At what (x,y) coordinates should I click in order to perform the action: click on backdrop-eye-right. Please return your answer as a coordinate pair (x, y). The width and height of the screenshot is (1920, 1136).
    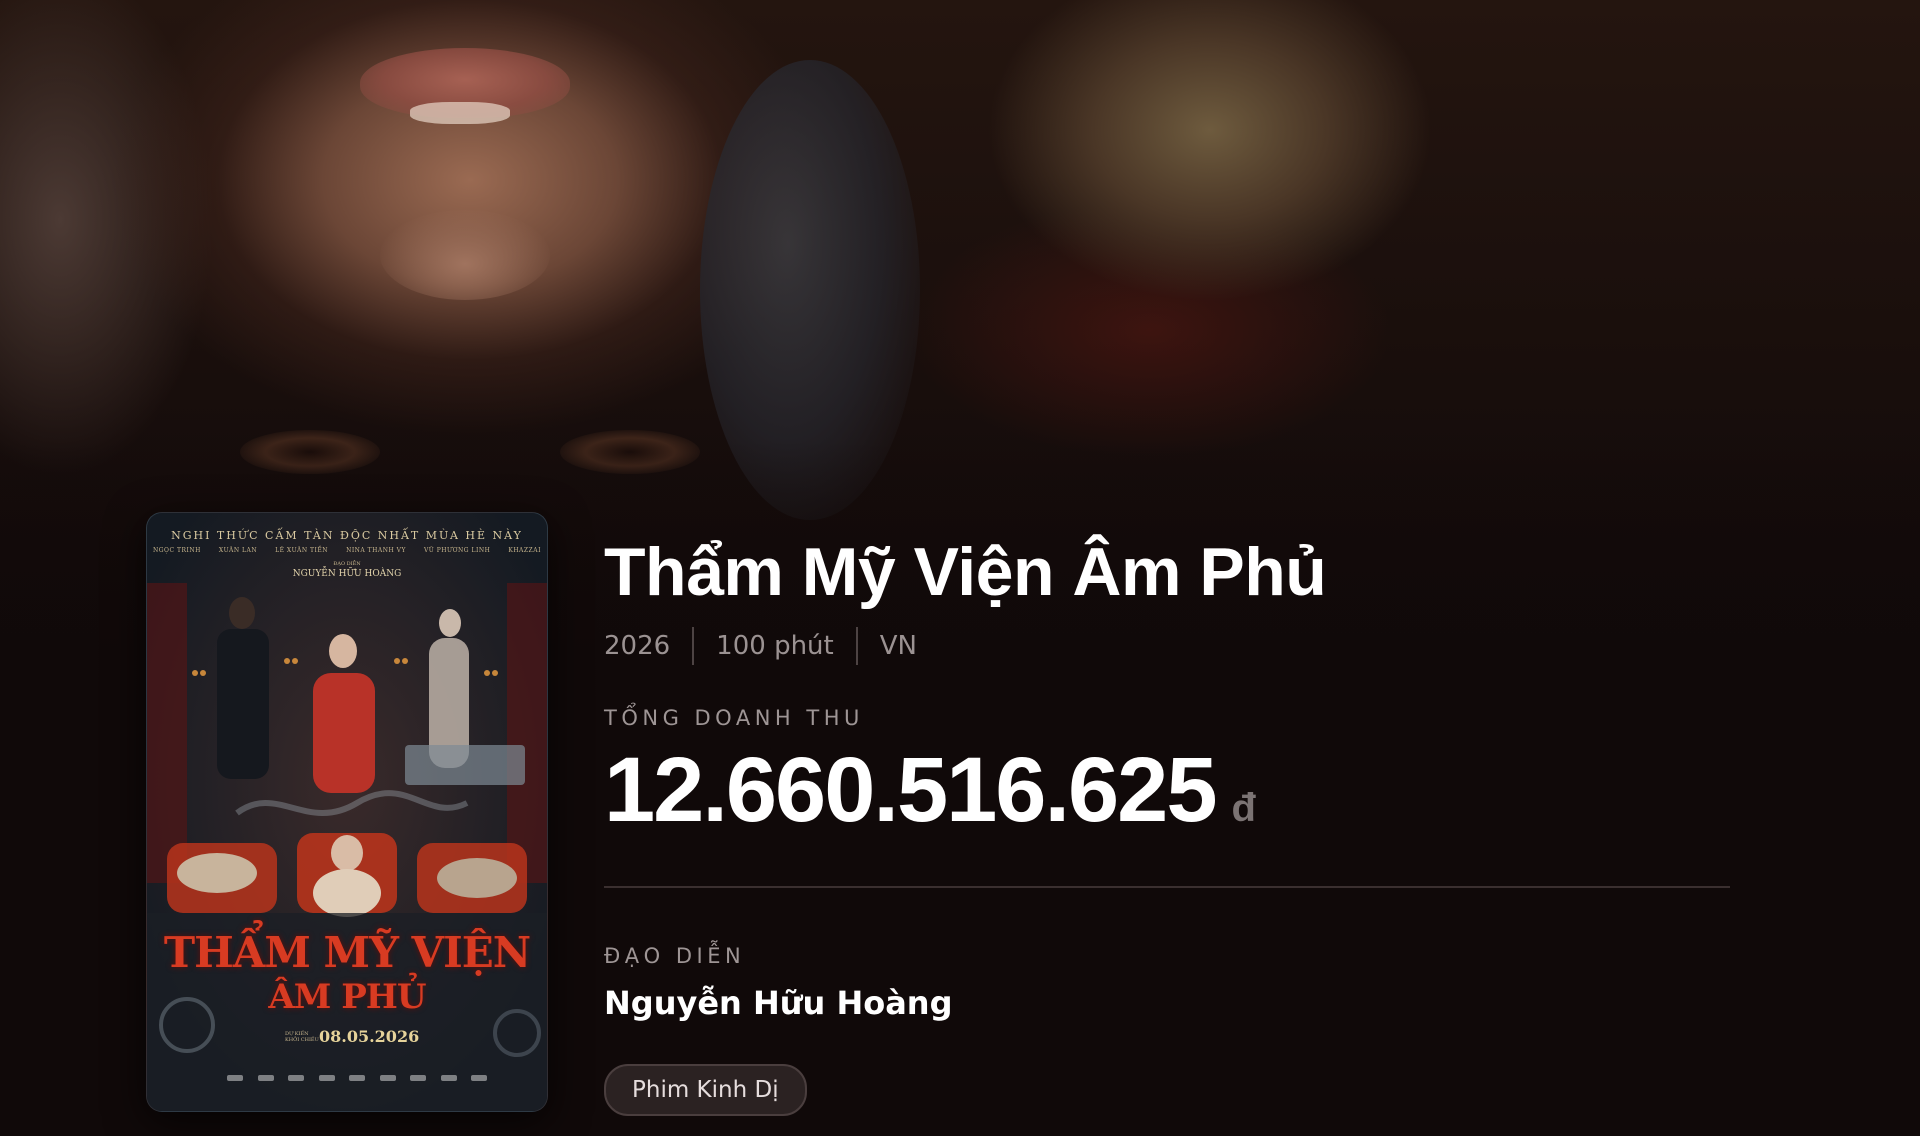
    Looking at the image, I should click on (630, 452).